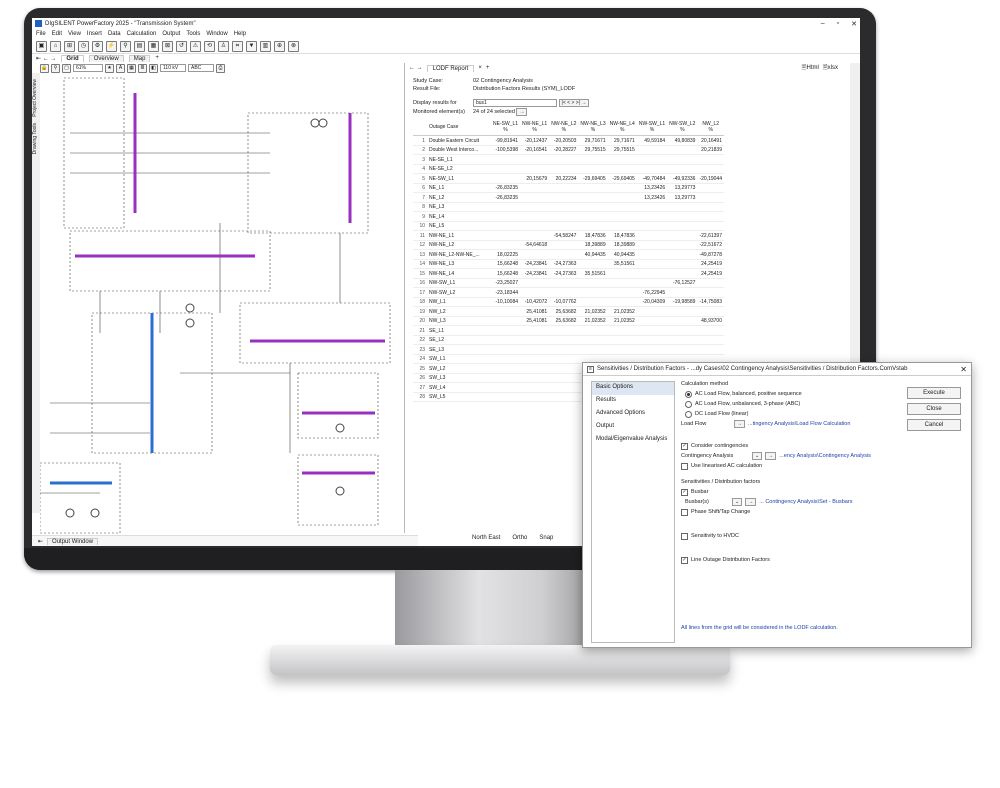  Describe the element at coordinates (682, 283) in the screenshot. I see `lodf-value-cell: -76,12527` at that location.